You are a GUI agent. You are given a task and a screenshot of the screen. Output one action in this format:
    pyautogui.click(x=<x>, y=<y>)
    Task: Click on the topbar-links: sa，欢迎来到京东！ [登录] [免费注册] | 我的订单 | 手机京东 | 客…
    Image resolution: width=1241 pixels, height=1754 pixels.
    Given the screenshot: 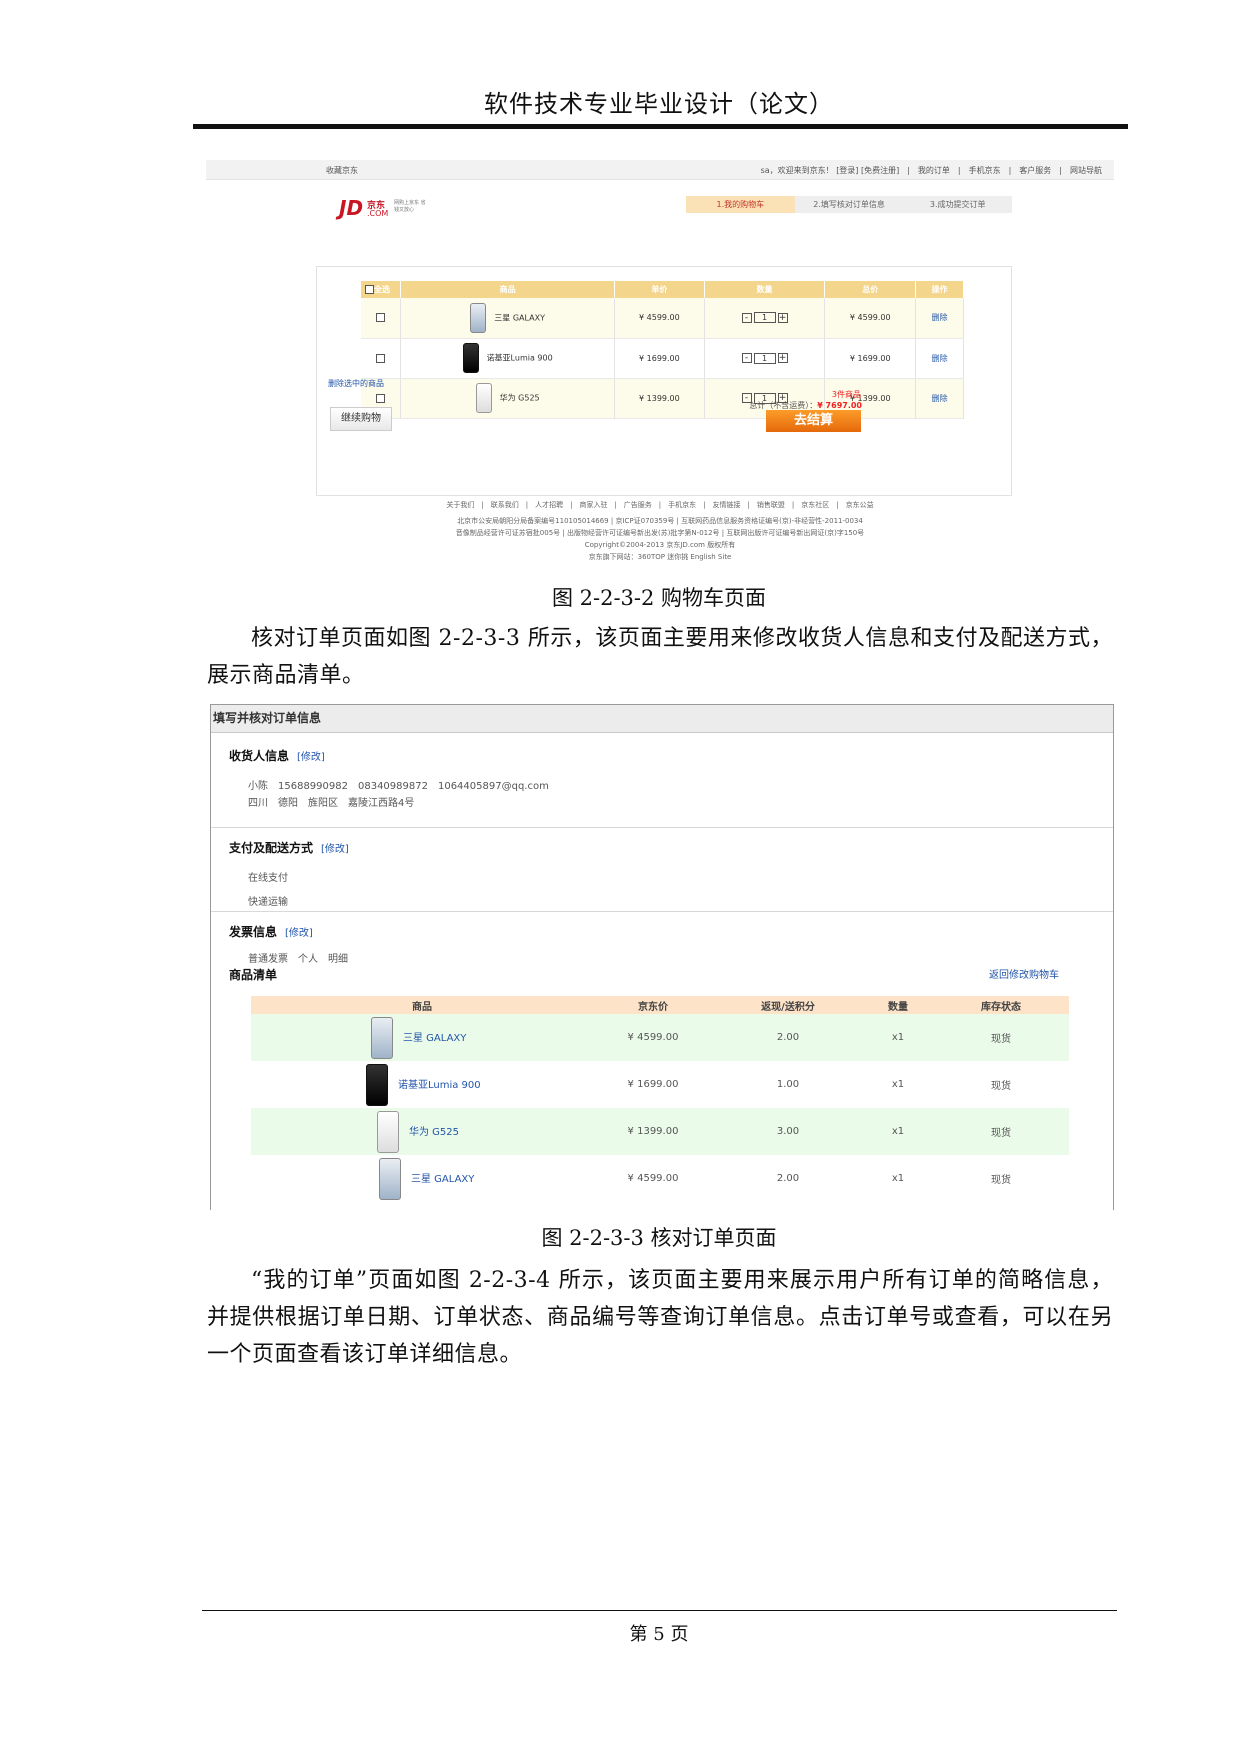 What is the action you would take?
    pyautogui.click(x=931, y=170)
    